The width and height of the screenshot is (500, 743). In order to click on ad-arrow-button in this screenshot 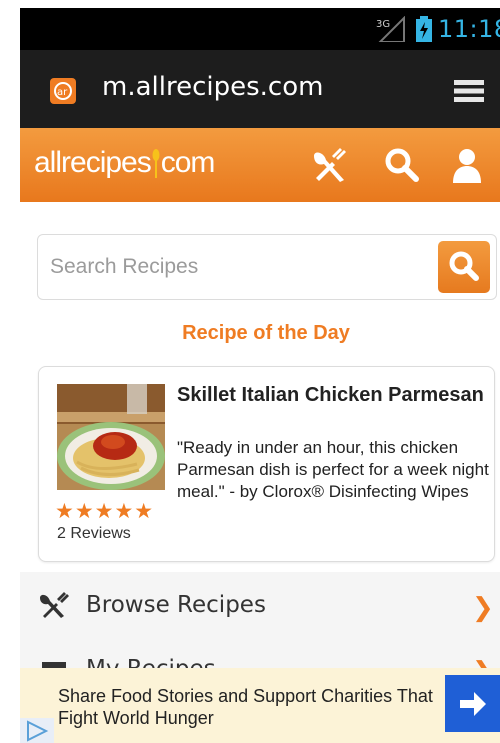, I will do `click(472, 703)`.